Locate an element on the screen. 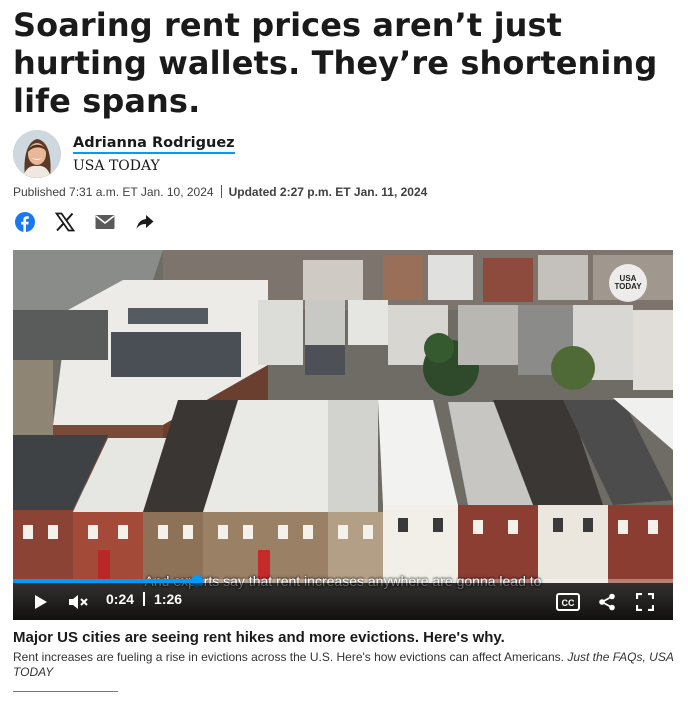 This screenshot has height=703, width=688. video-share-button is located at coordinates (607, 602).